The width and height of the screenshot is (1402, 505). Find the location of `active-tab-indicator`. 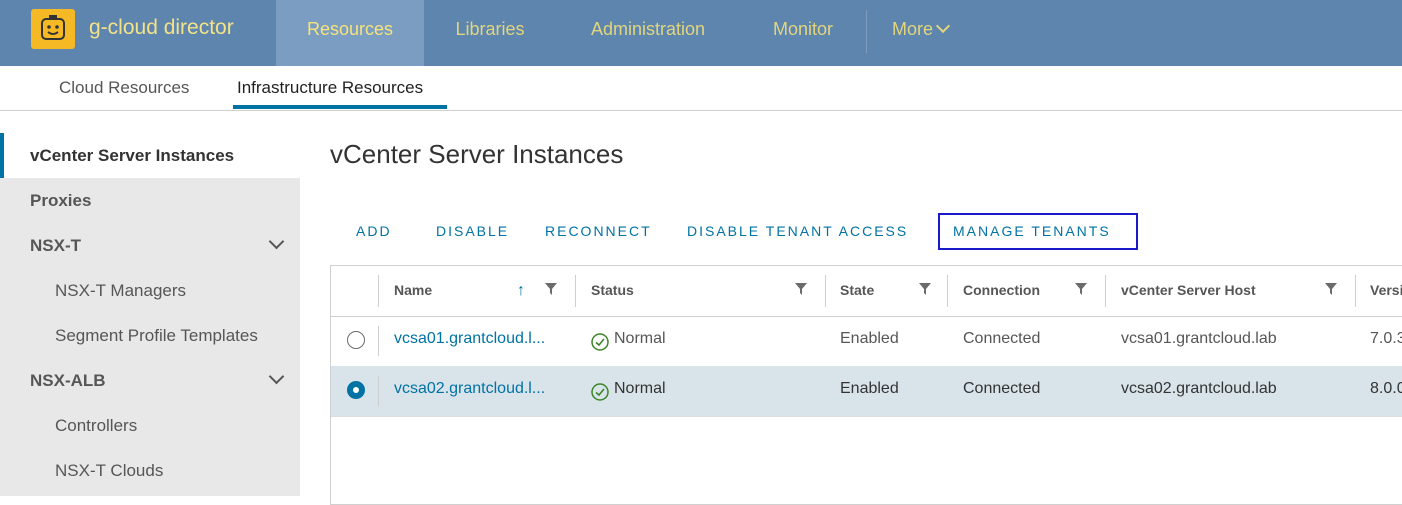

active-tab-indicator is located at coordinates (340, 107).